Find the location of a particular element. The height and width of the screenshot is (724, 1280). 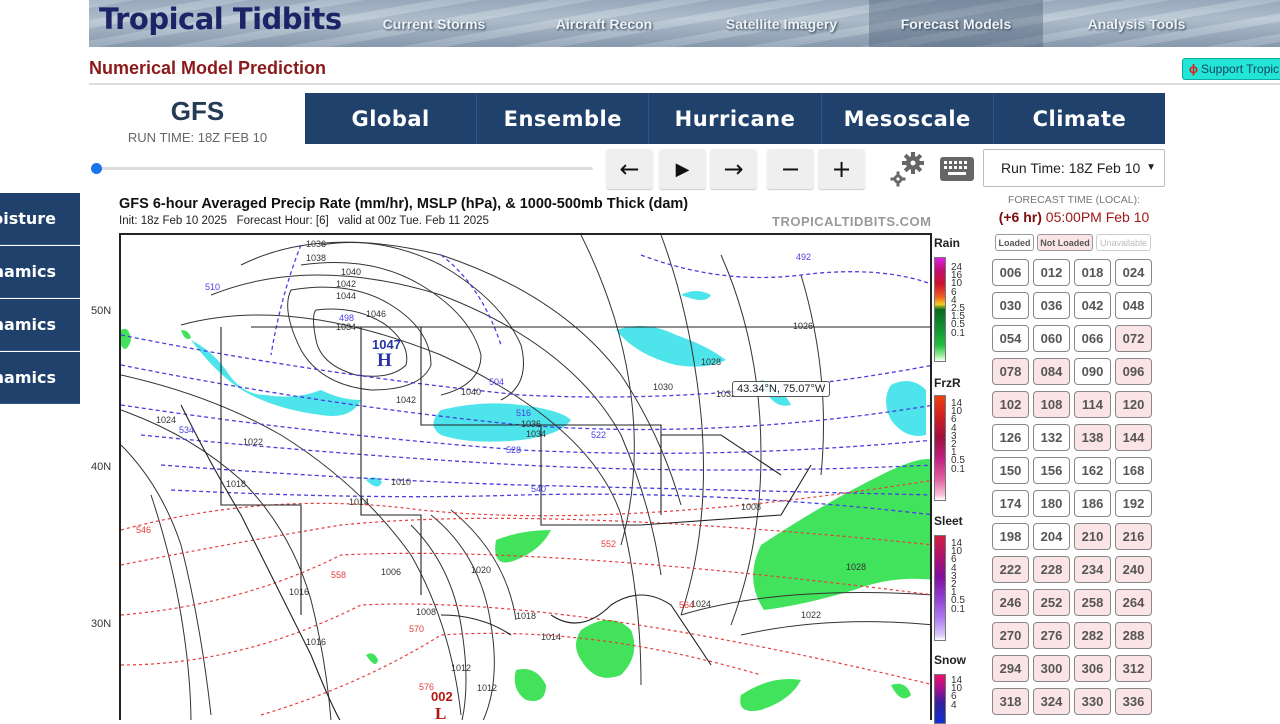

forecast-hour-button: 156 is located at coordinates (1051, 470).